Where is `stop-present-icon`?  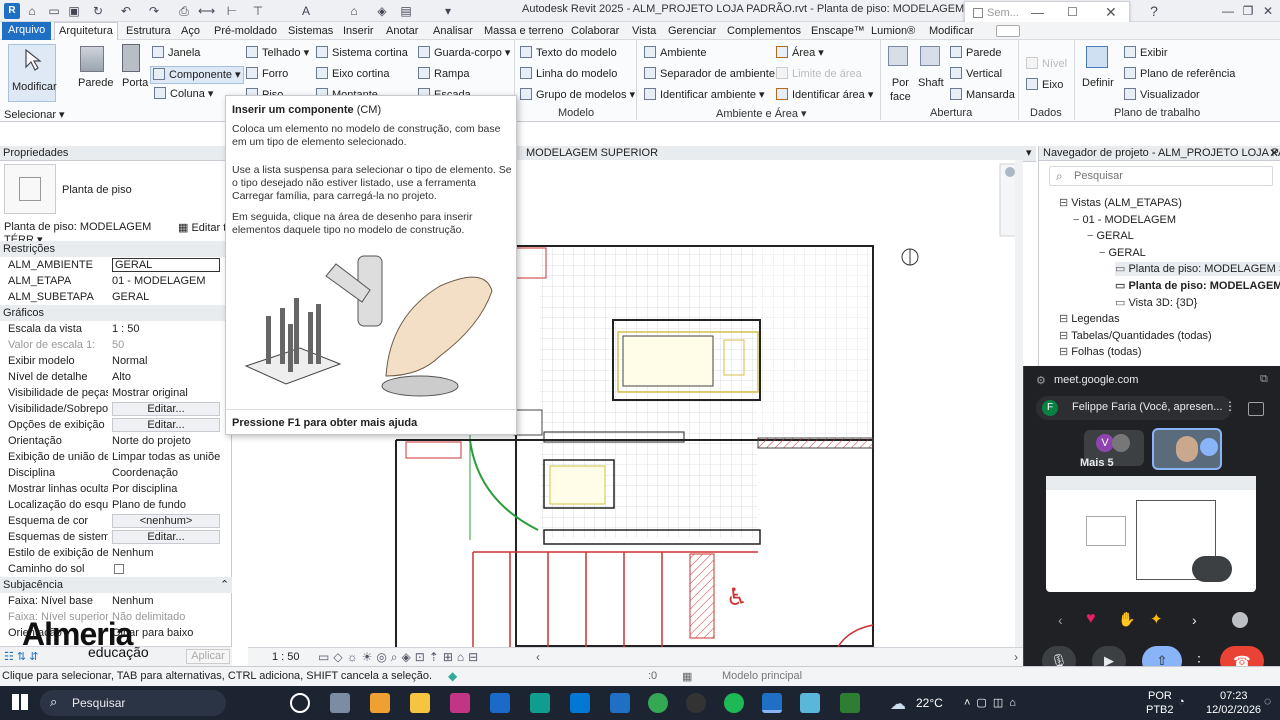
stop-present-icon is located at coordinates (1256, 409).